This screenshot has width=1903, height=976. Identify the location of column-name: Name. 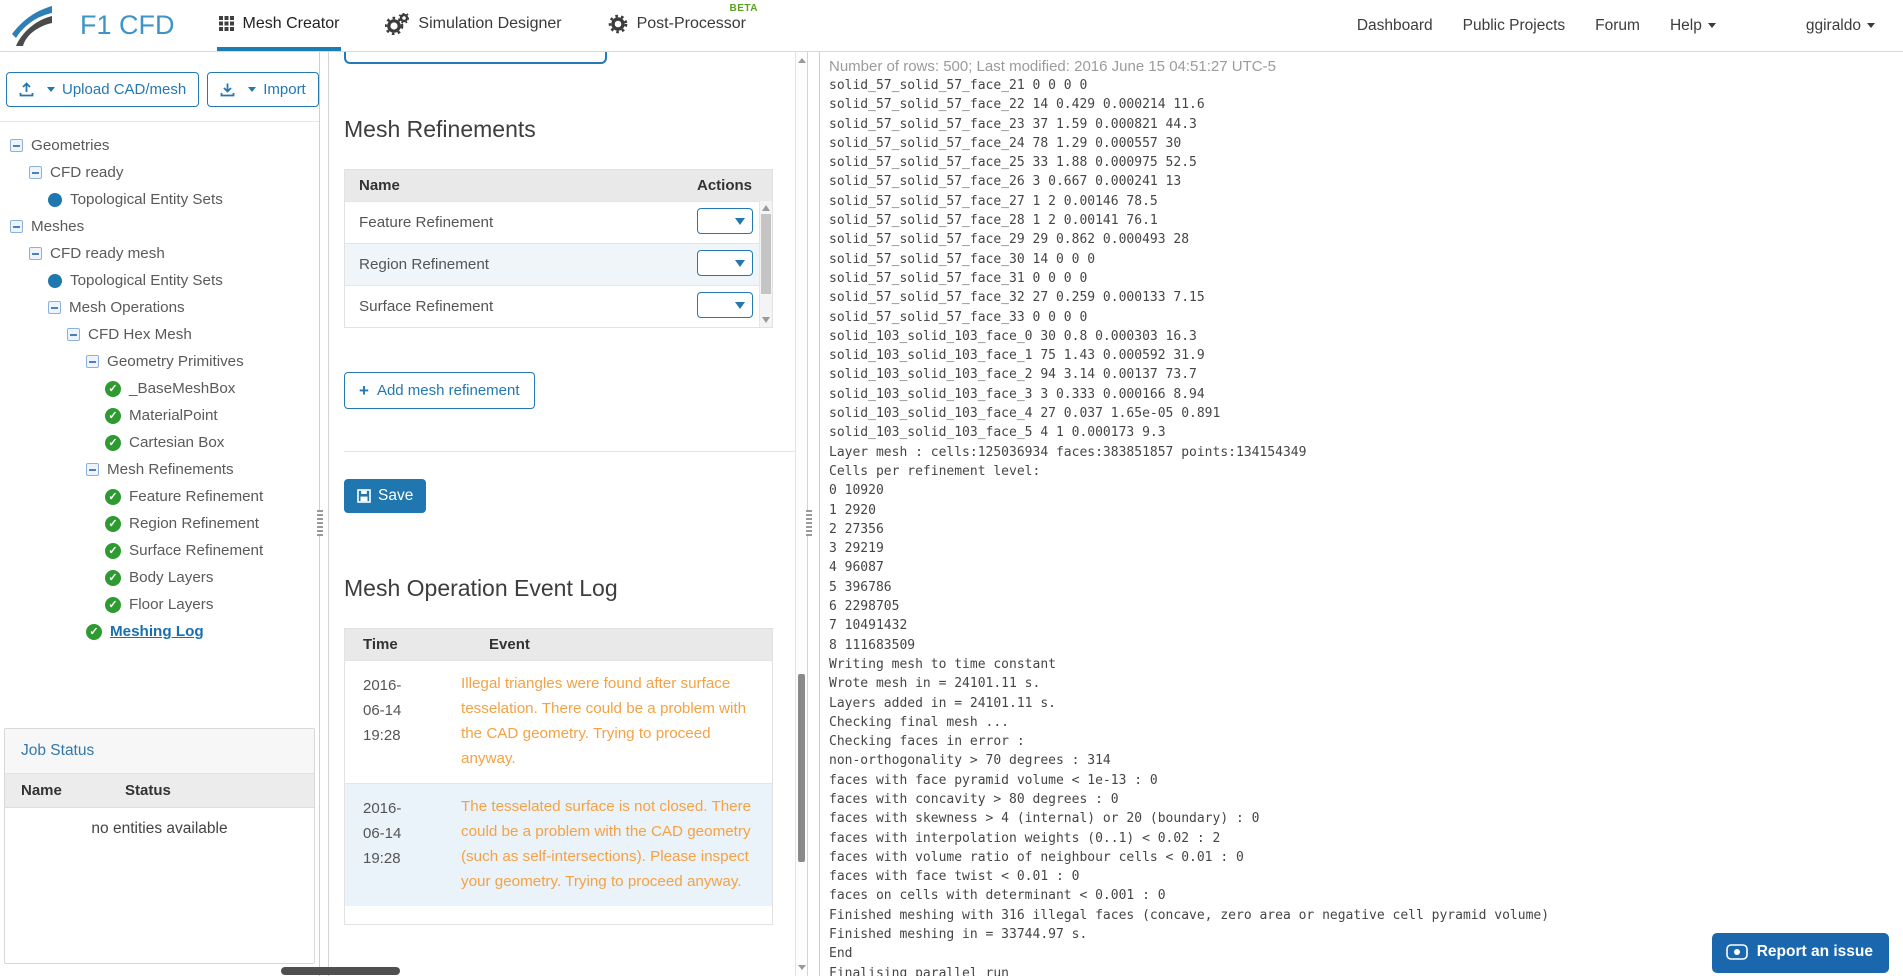
(41, 790).